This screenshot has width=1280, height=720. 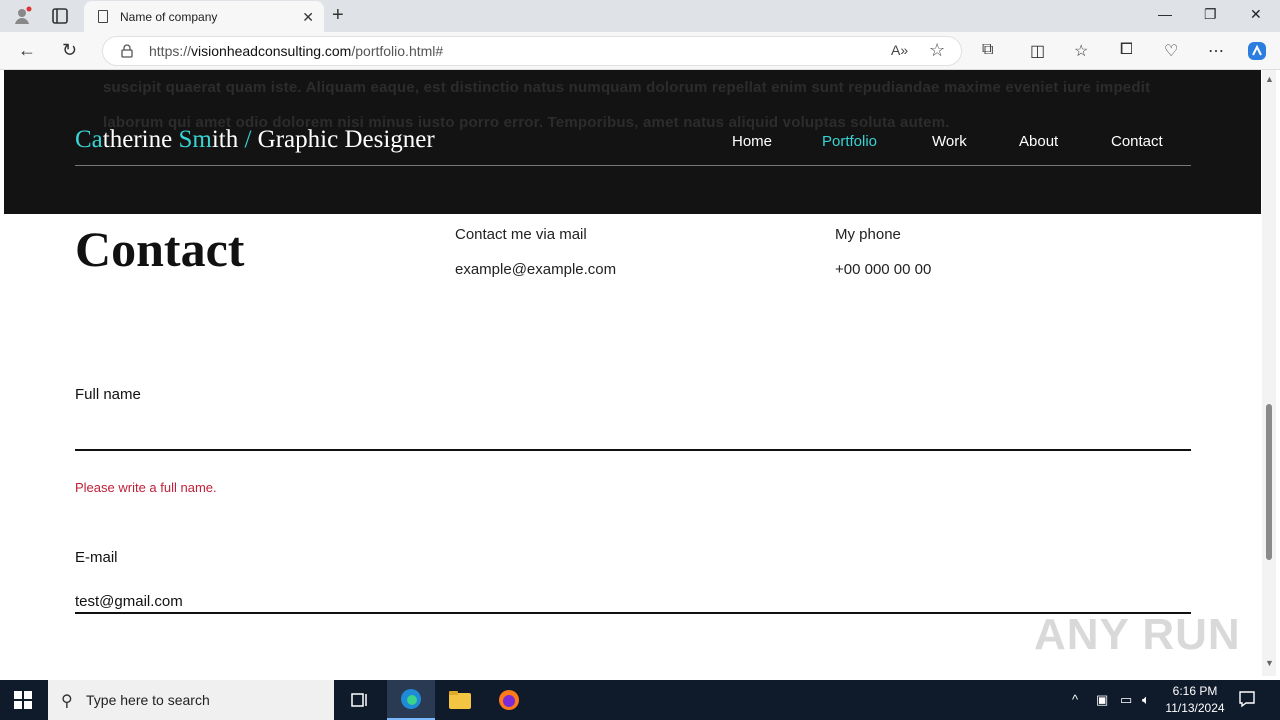 I want to click on url-path: /portfolio.html#, so click(x=397, y=51).